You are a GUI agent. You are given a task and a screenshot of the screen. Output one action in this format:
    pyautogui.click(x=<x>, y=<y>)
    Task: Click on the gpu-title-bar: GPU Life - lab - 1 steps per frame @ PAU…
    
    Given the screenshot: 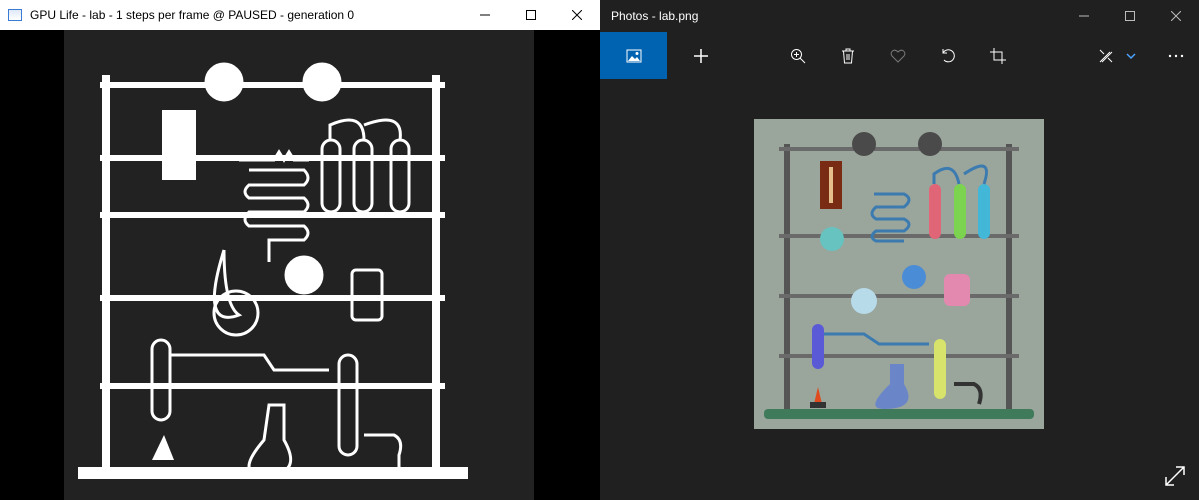 What is the action you would take?
    pyautogui.click(x=300, y=15)
    